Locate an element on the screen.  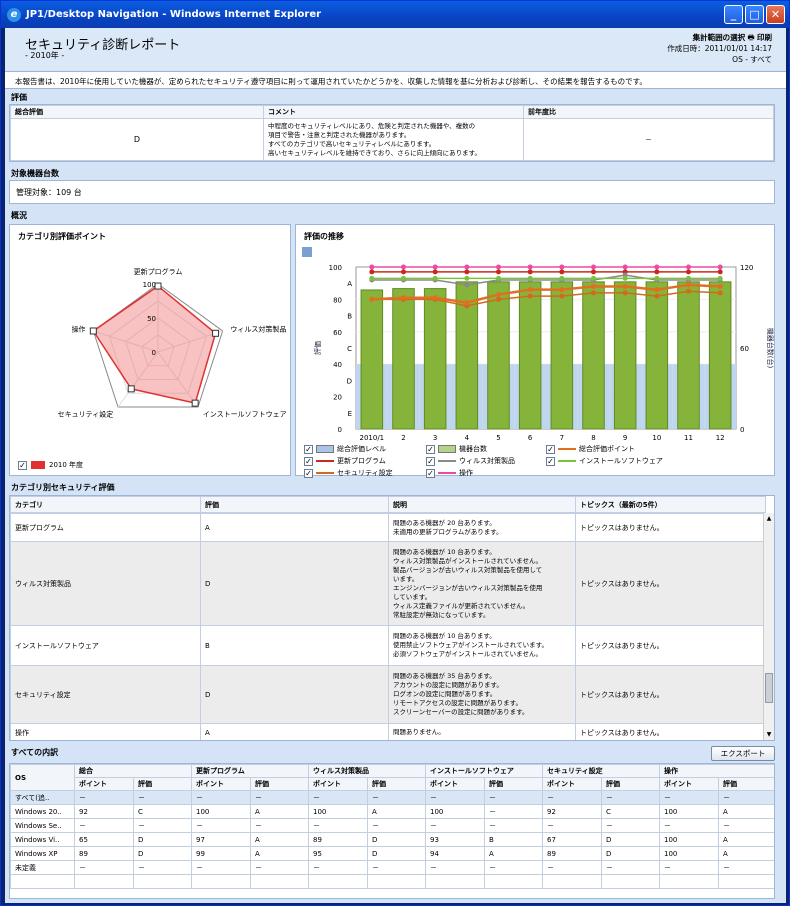
trend-legend-item: ✓ インストールソフトウェア is located at coordinates (604, 461).